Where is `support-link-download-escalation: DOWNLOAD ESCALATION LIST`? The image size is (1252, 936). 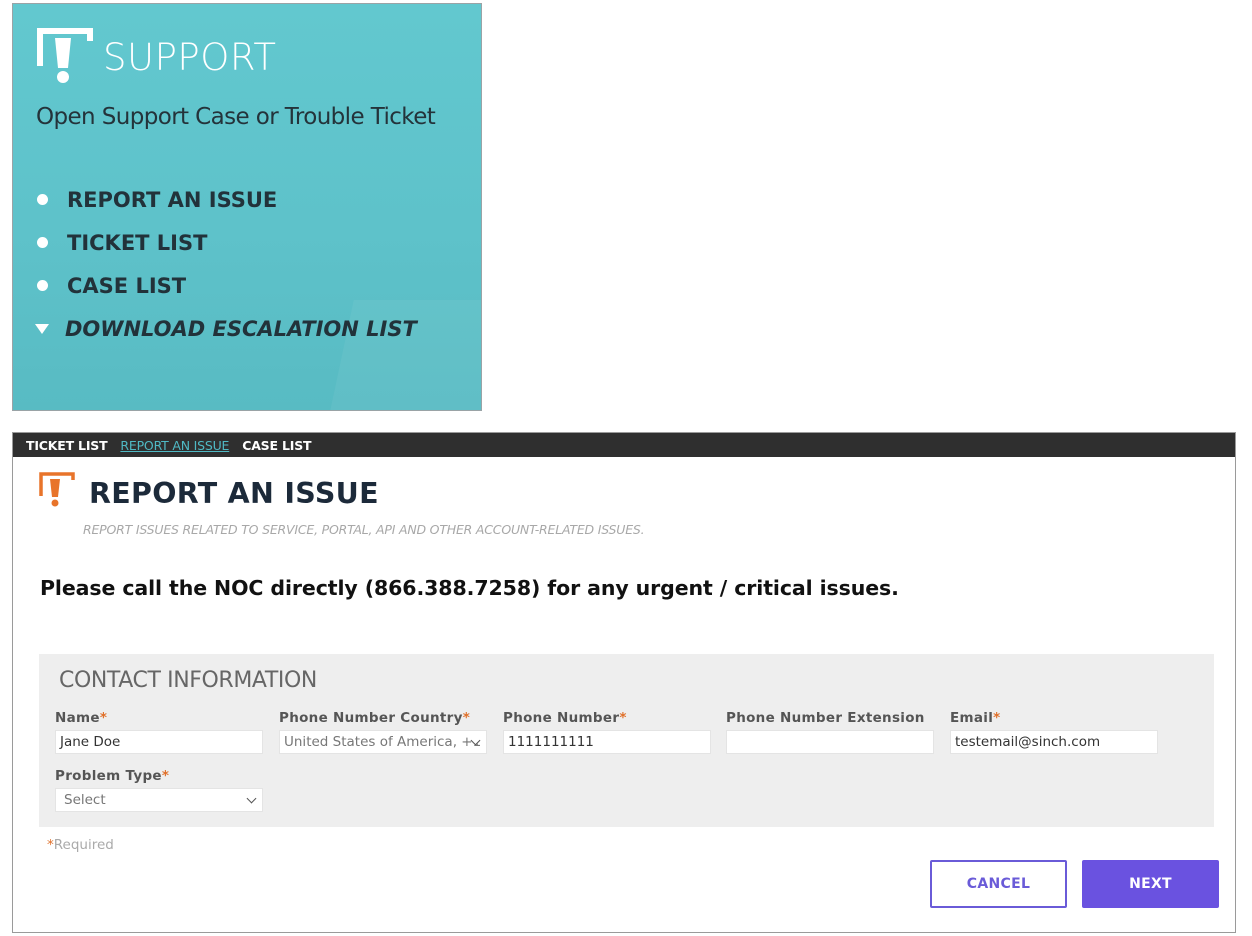
support-link-download-escalation: DOWNLOAD ESCALATION LIST is located at coordinates (226, 328).